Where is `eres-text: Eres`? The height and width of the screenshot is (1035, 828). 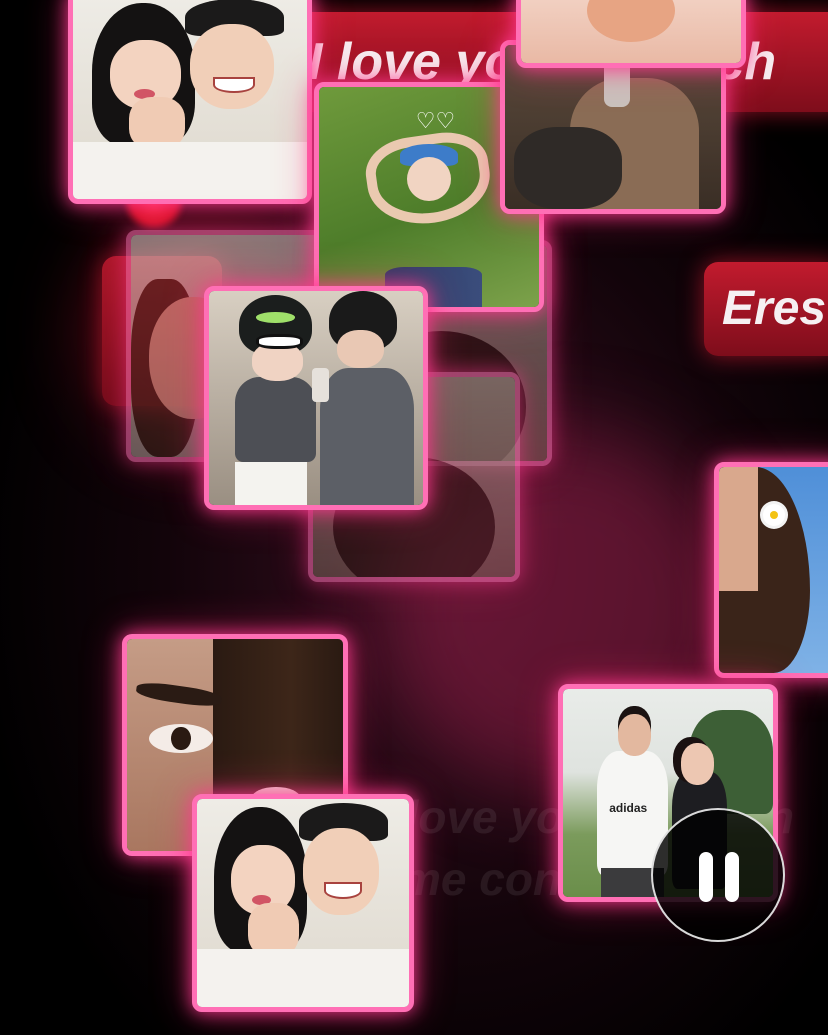 eres-text: Eres is located at coordinates (774, 308).